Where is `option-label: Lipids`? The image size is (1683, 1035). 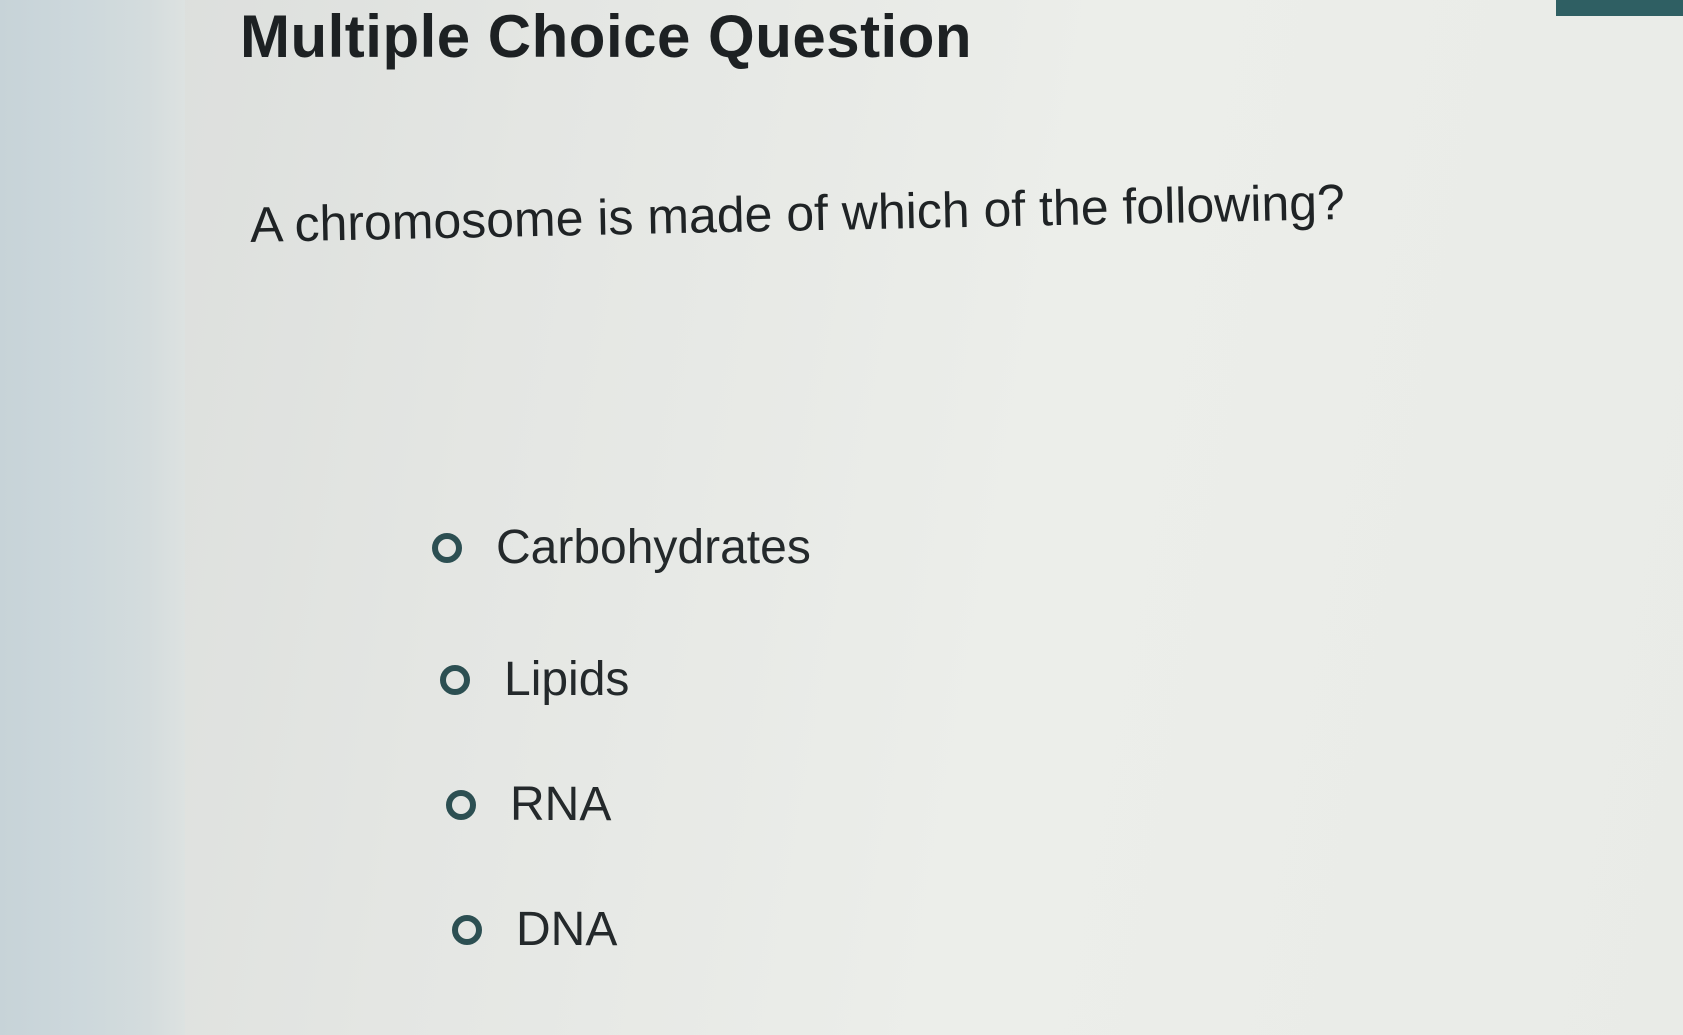
option-label: Lipids is located at coordinates (567, 679).